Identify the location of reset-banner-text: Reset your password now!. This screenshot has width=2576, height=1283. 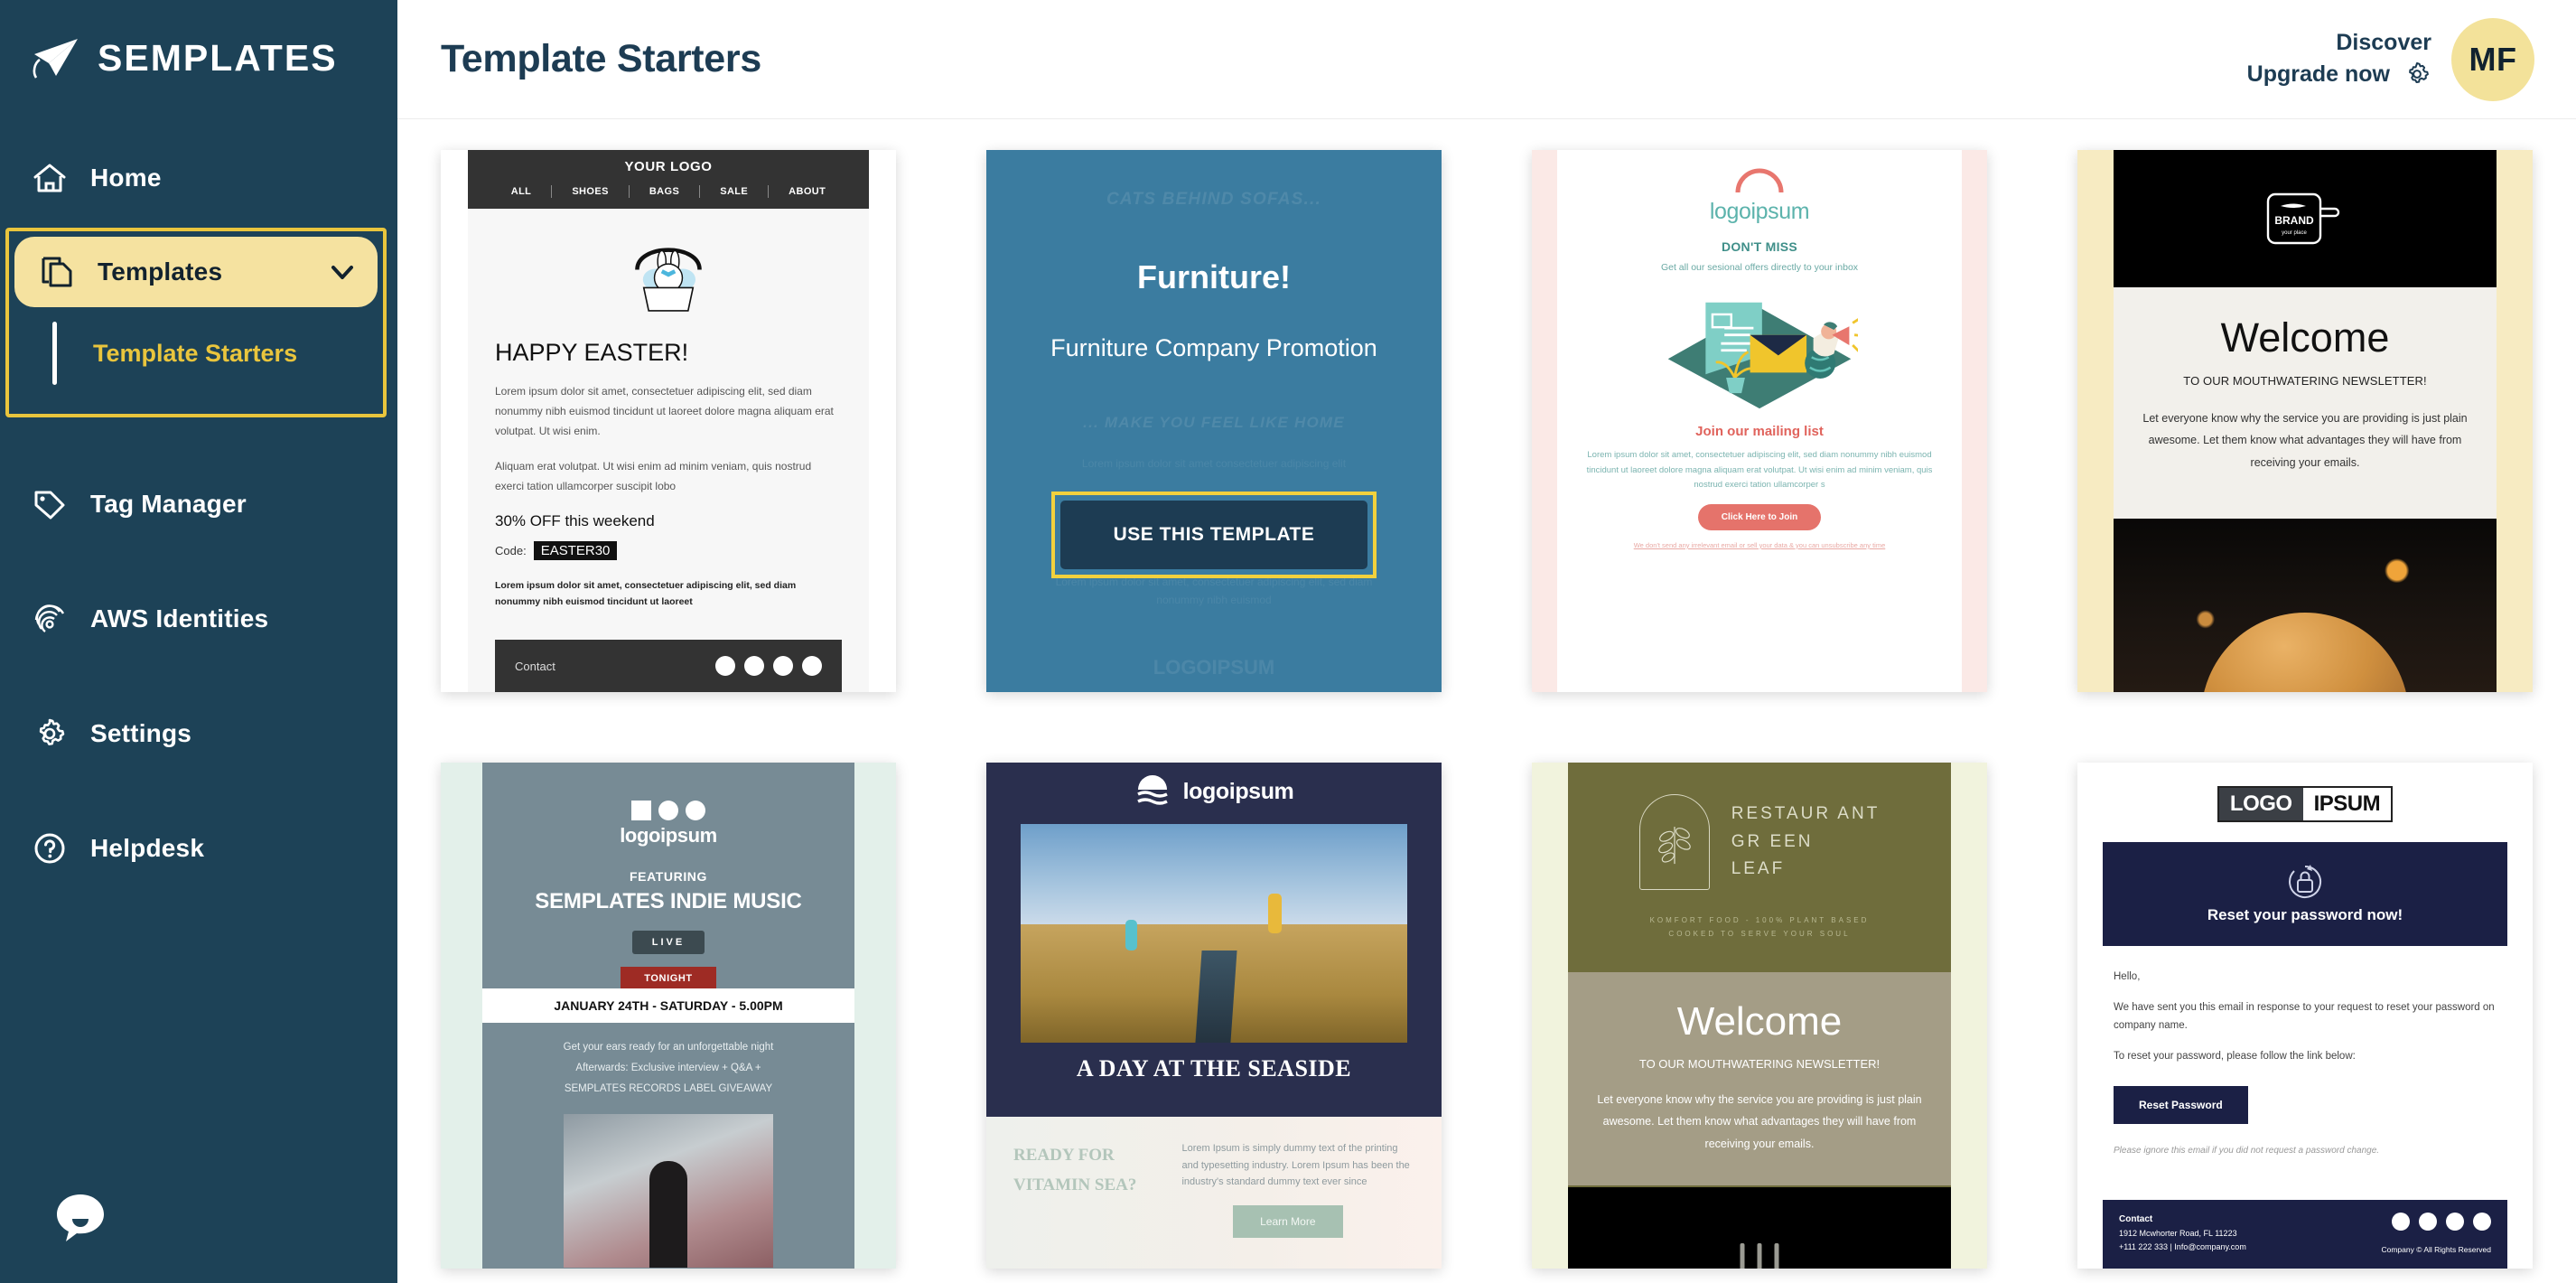
(2305, 914).